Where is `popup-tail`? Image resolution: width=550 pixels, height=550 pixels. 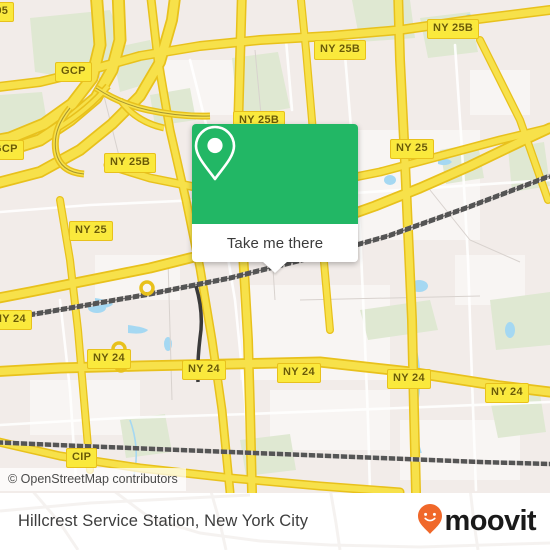 popup-tail is located at coordinates (275, 267).